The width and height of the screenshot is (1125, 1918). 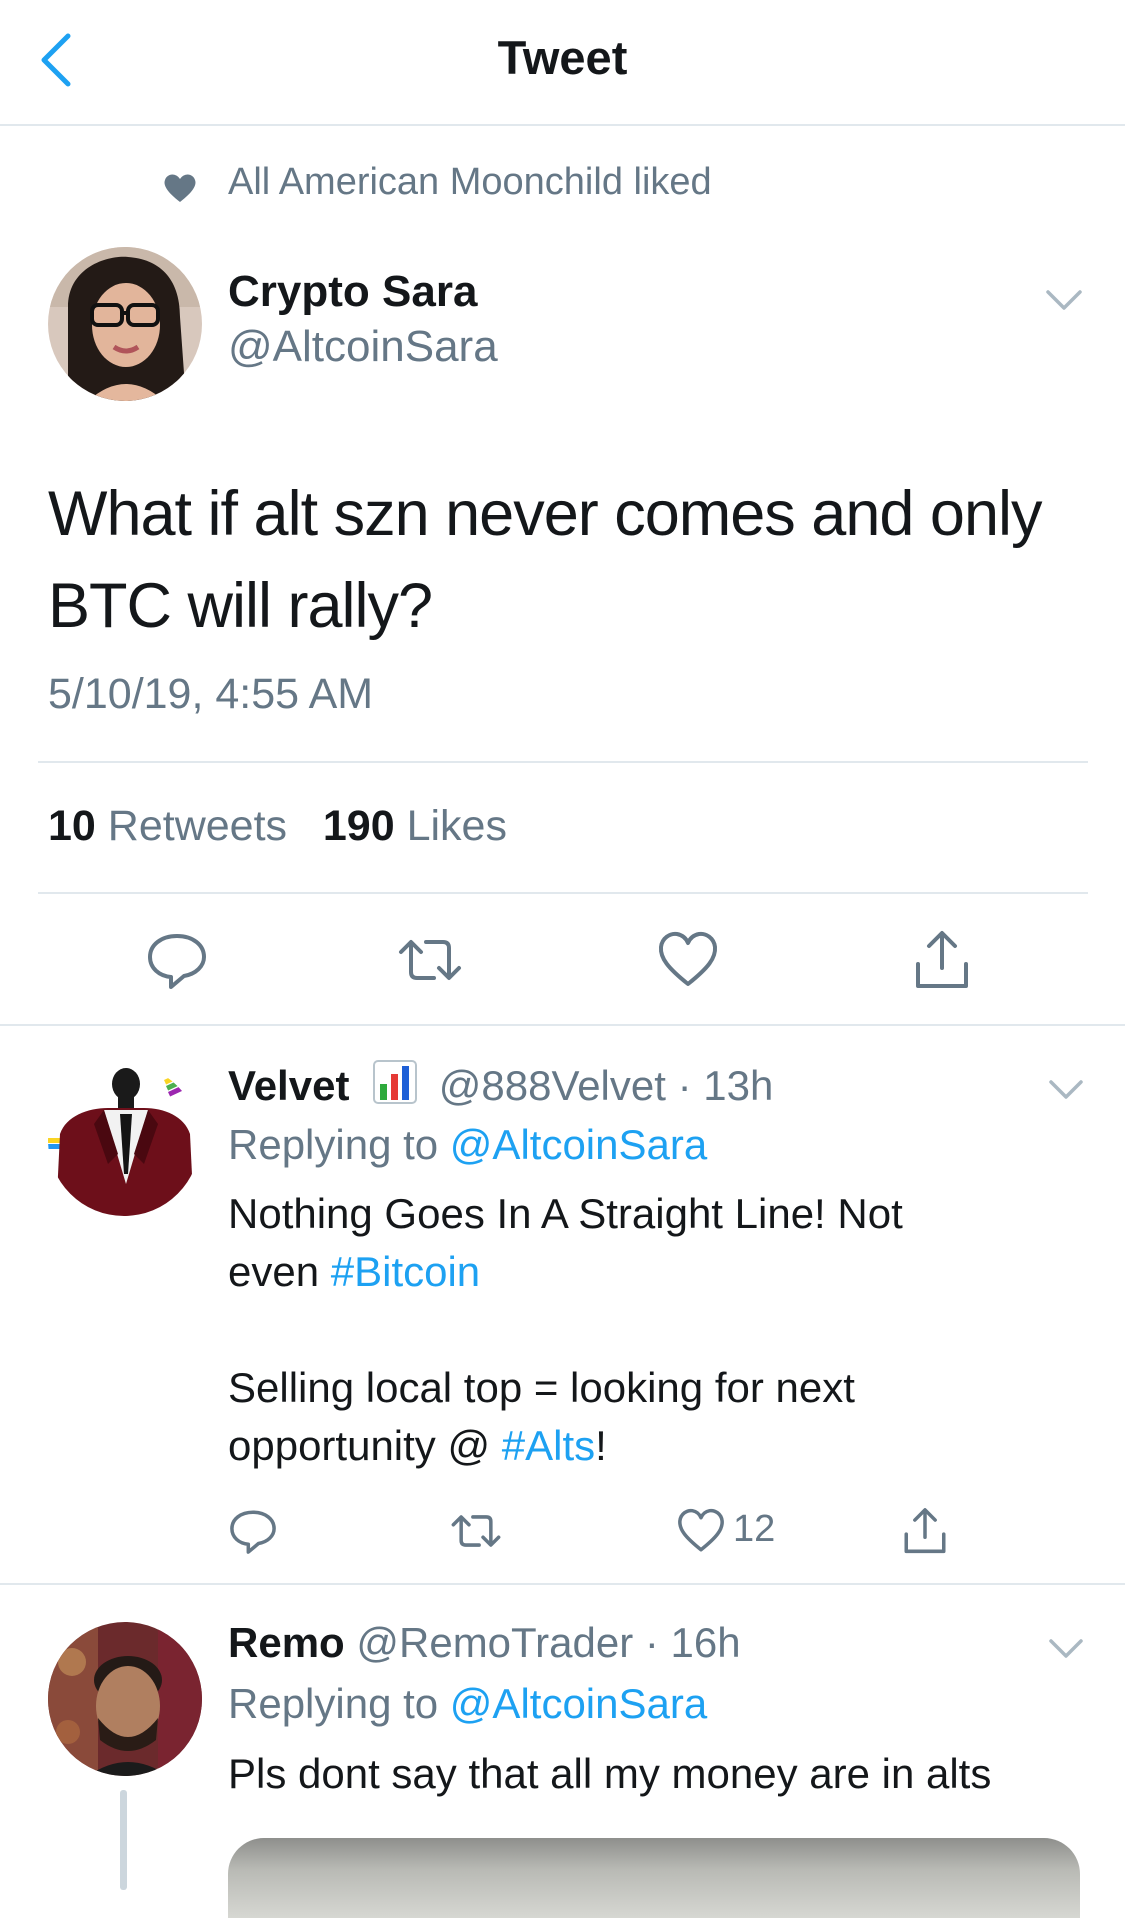 What do you see at coordinates (541, 1387) in the screenshot?
I see `reply-text-line: Selling local top = looking for next` at bounding box center [541, 1387].